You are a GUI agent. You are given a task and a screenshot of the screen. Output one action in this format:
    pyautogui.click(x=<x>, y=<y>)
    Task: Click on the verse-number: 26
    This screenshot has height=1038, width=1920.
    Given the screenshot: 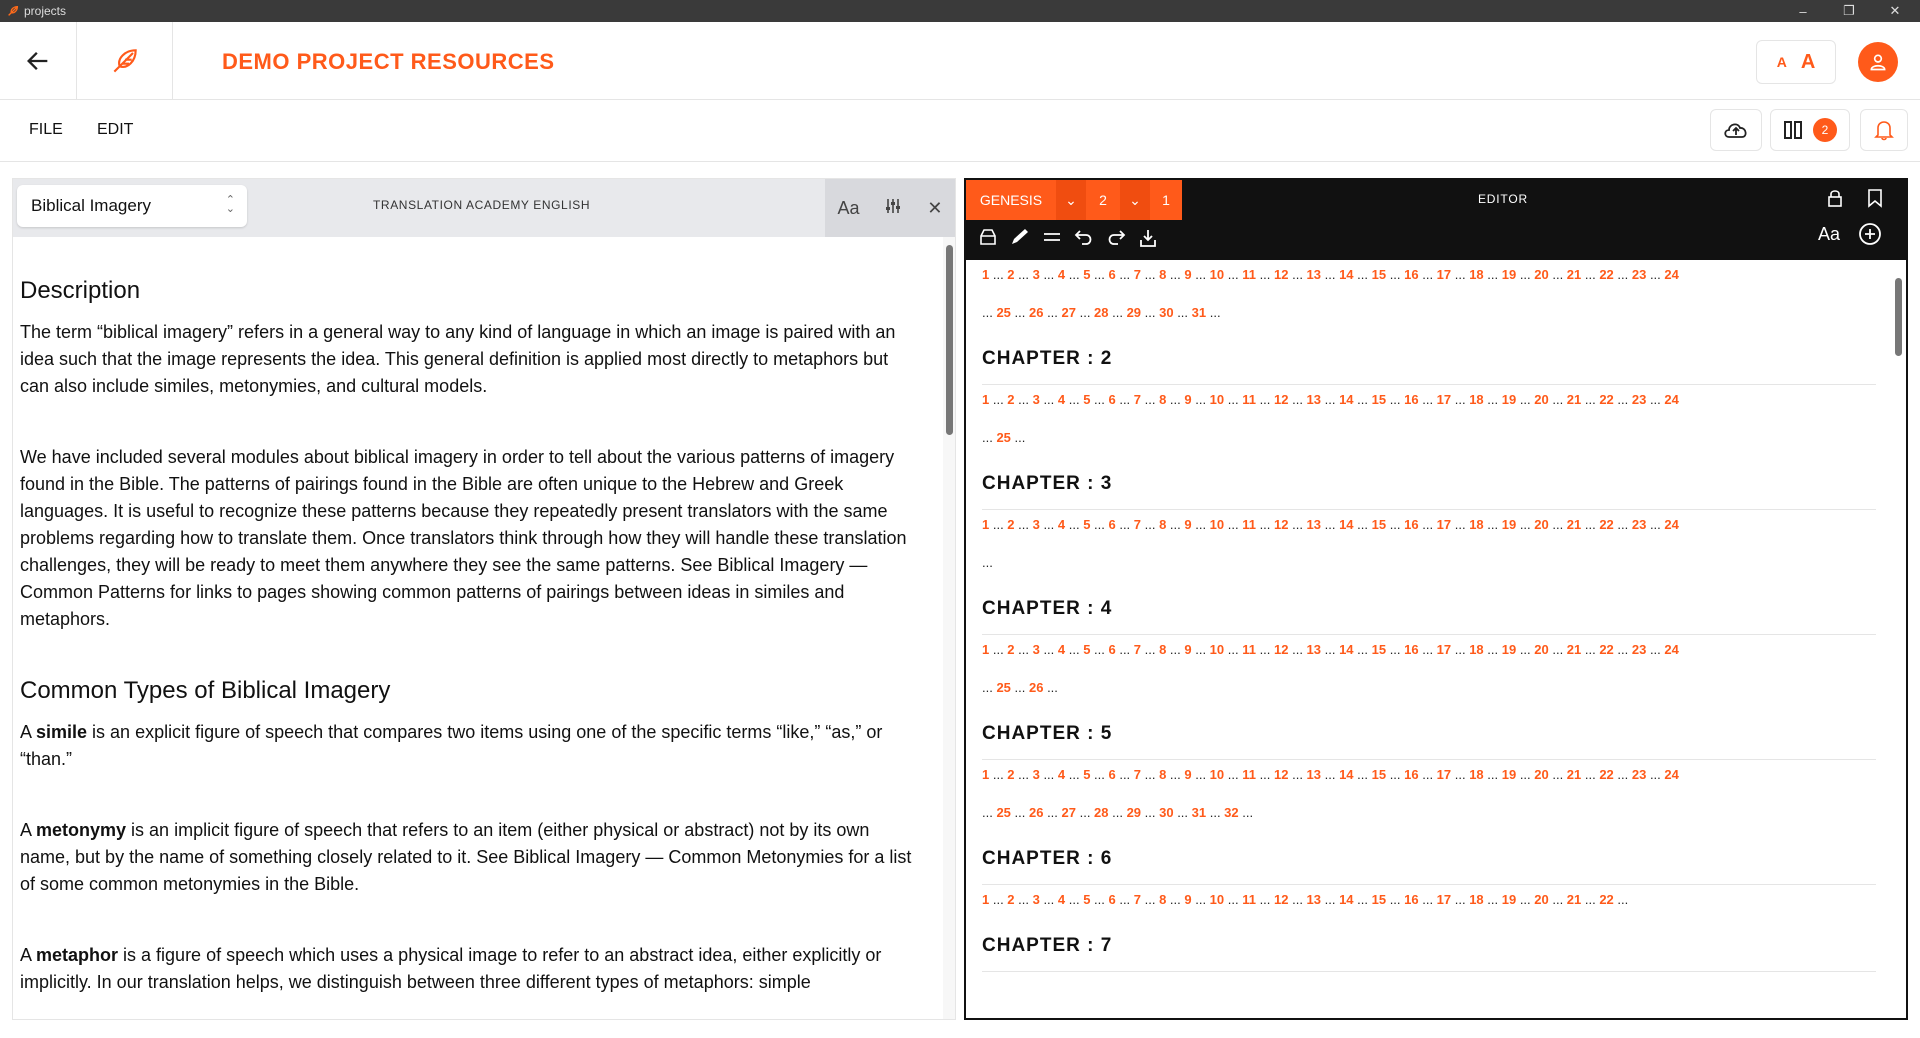 What is the action you would take?
    pyautogui.click(x=1036, y=812)
    